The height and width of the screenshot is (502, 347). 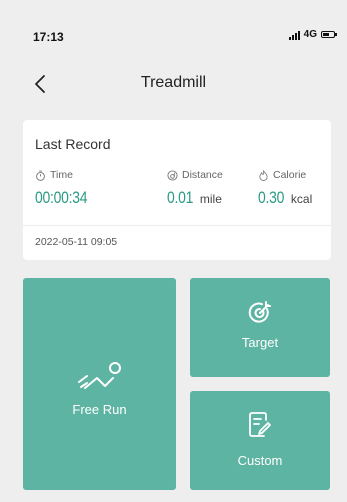 What do you see at coordinates (263, 175) in the screenshot?
I see `flame-icon` at bounding box center [263, 175].